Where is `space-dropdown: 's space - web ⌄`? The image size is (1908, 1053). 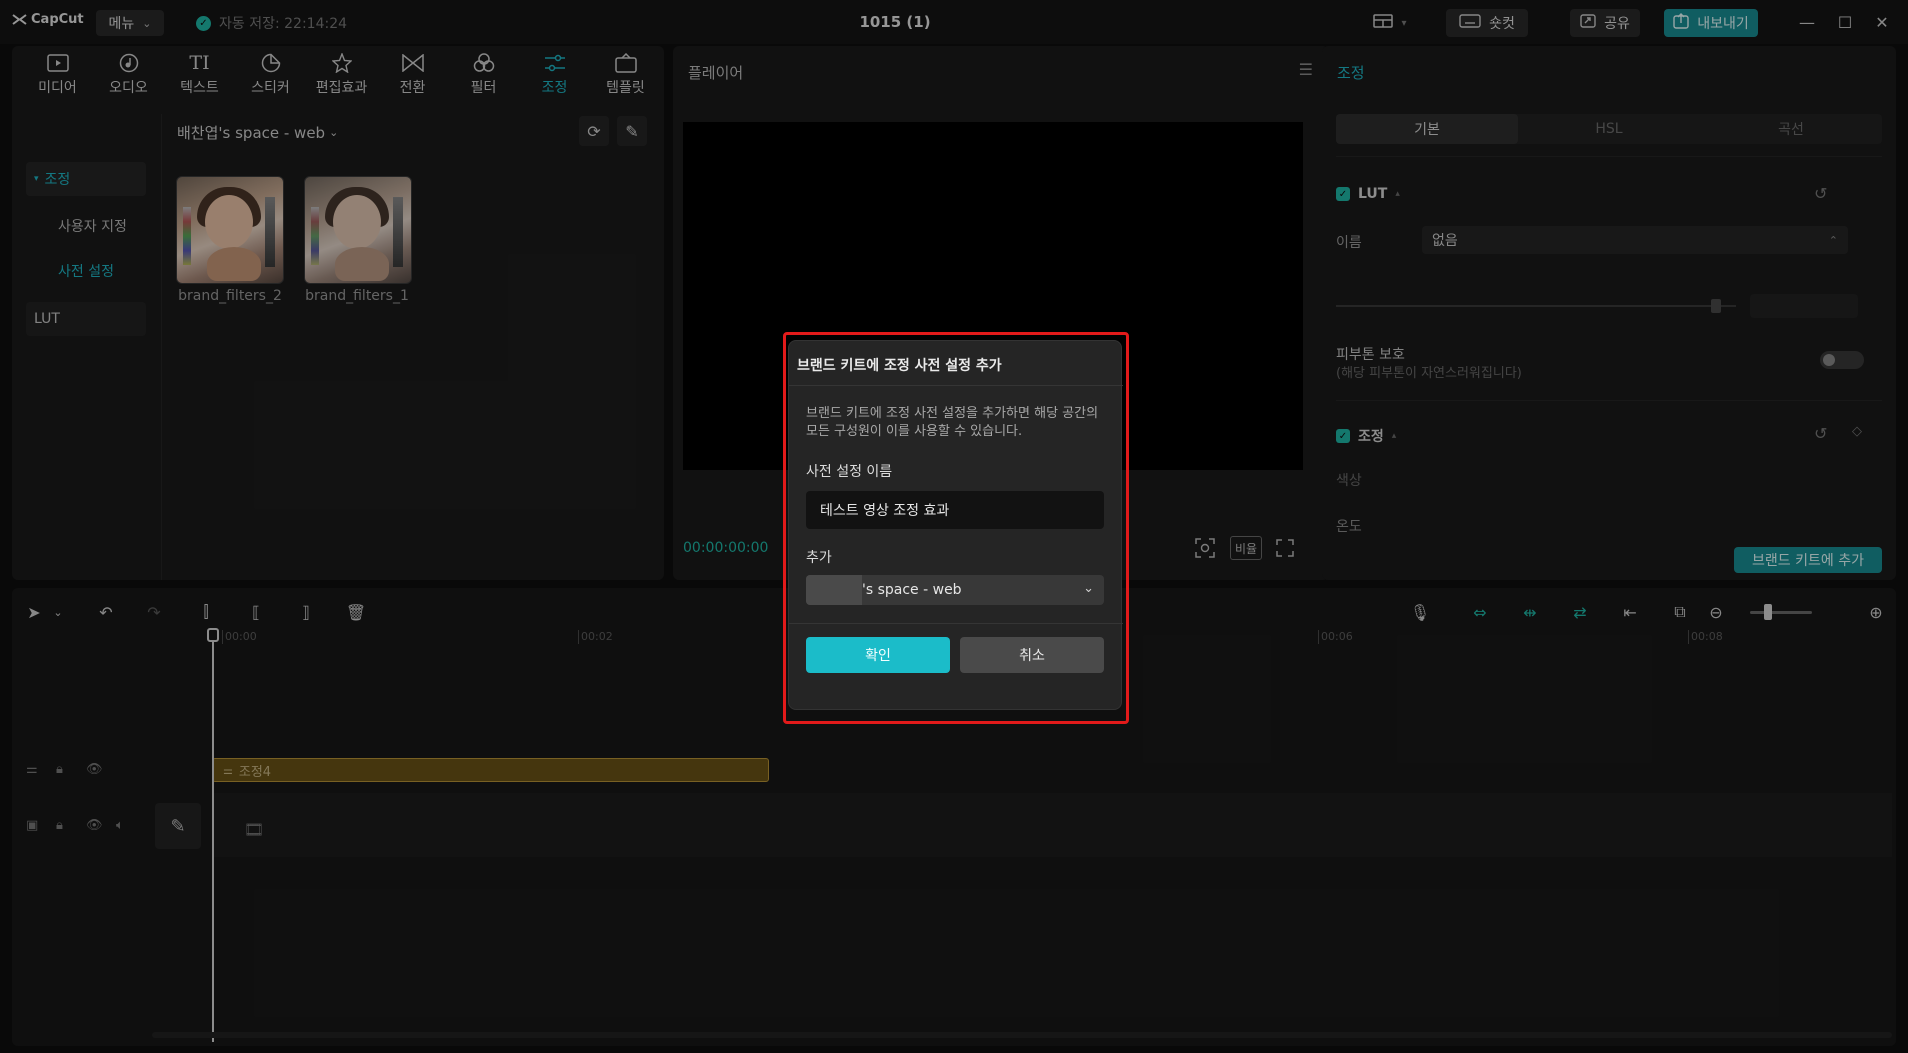 space-dropdown: 's space - web ⌄ is located at coordinates (955, 590).